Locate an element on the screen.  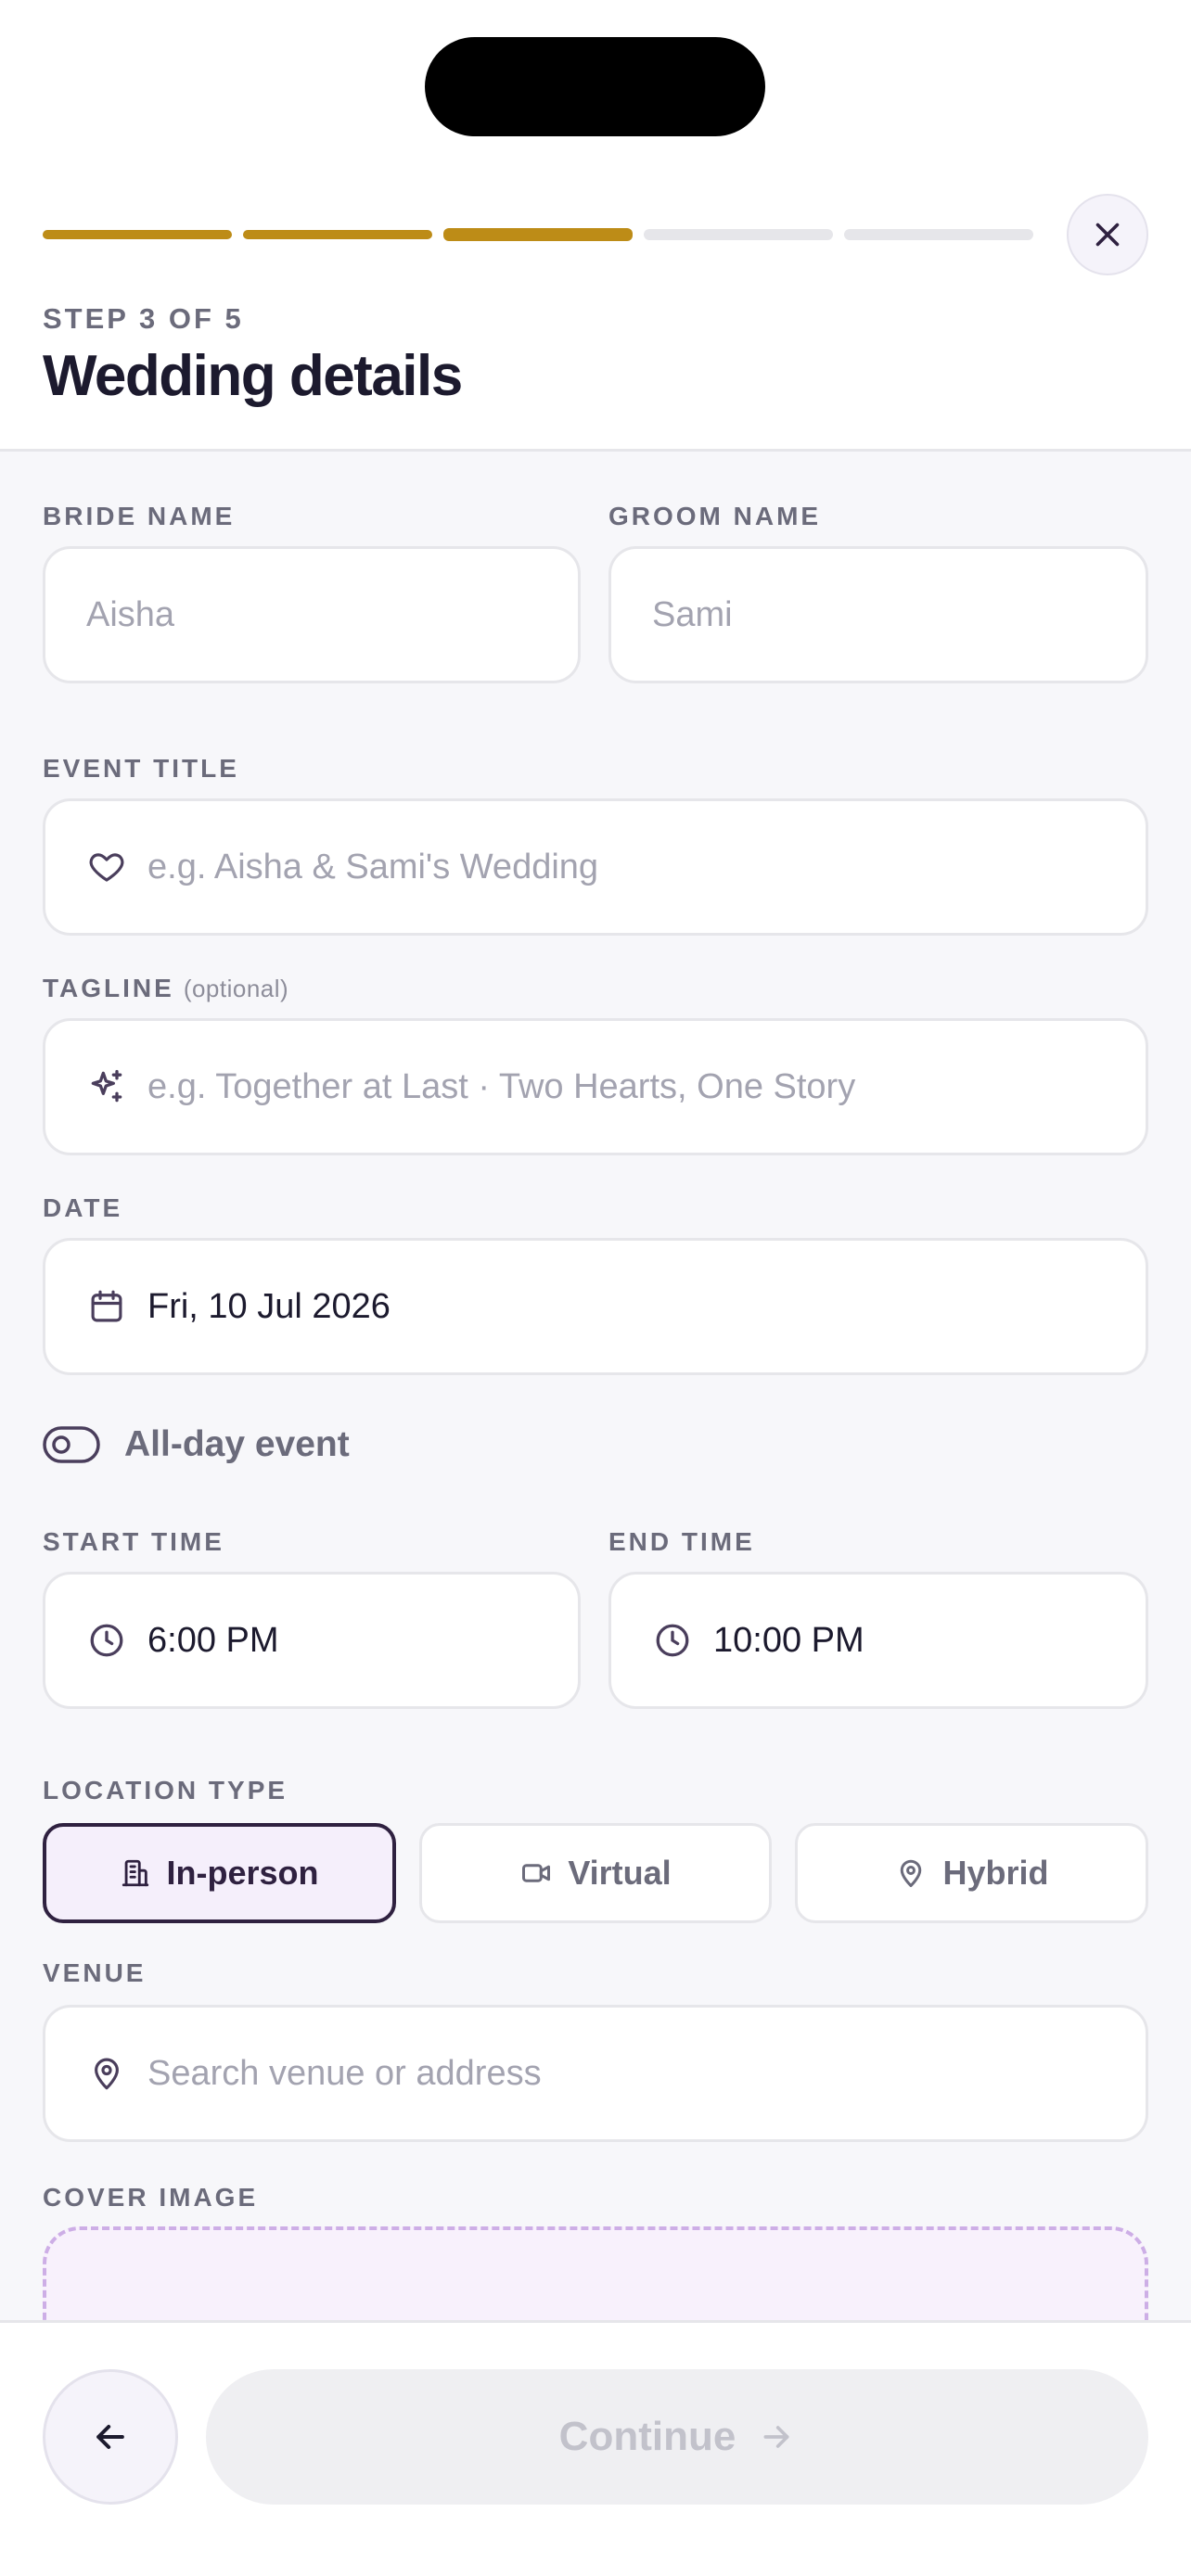
venue-label: VENUE is located at coordinates (95, 1972).